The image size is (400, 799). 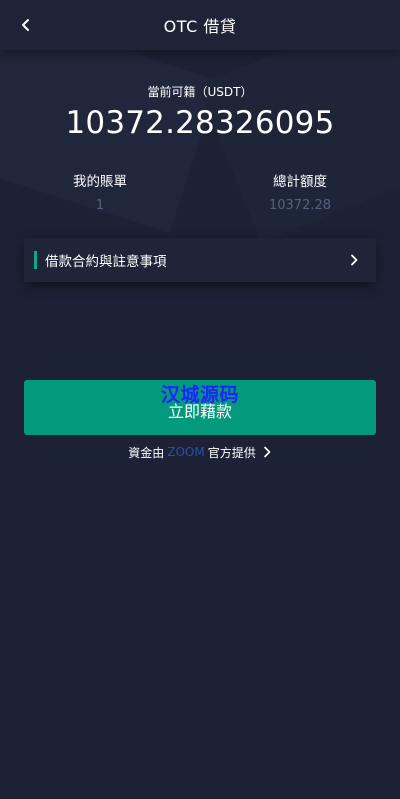 I want to click on available-balance-label: 當前可籍（USDT）, so click(x=200, y=92).